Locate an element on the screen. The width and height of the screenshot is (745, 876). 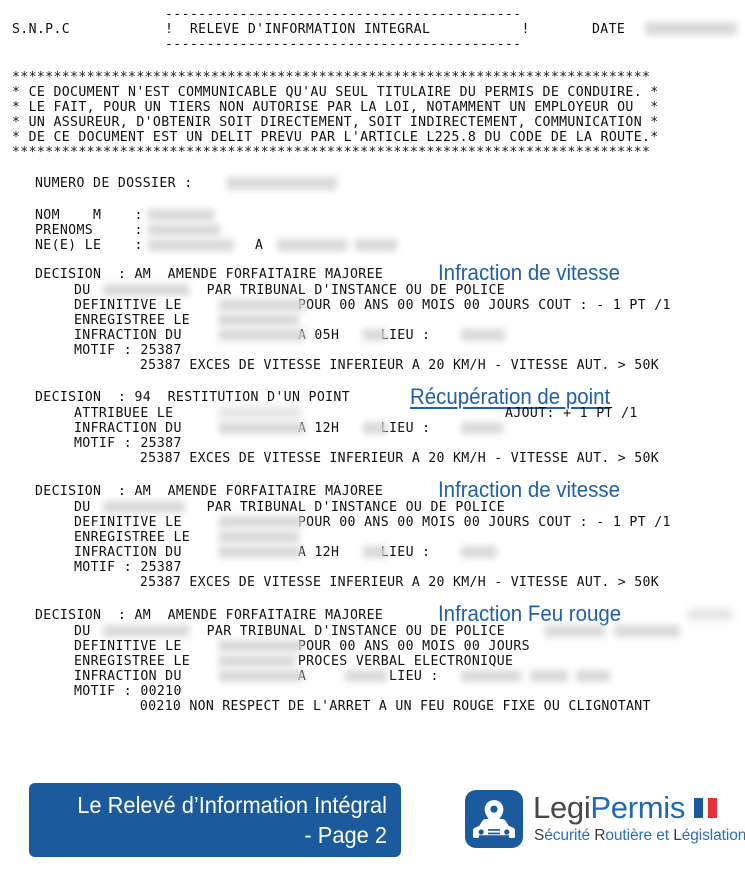
date-label: DATE is located at coordinates (609, 29).